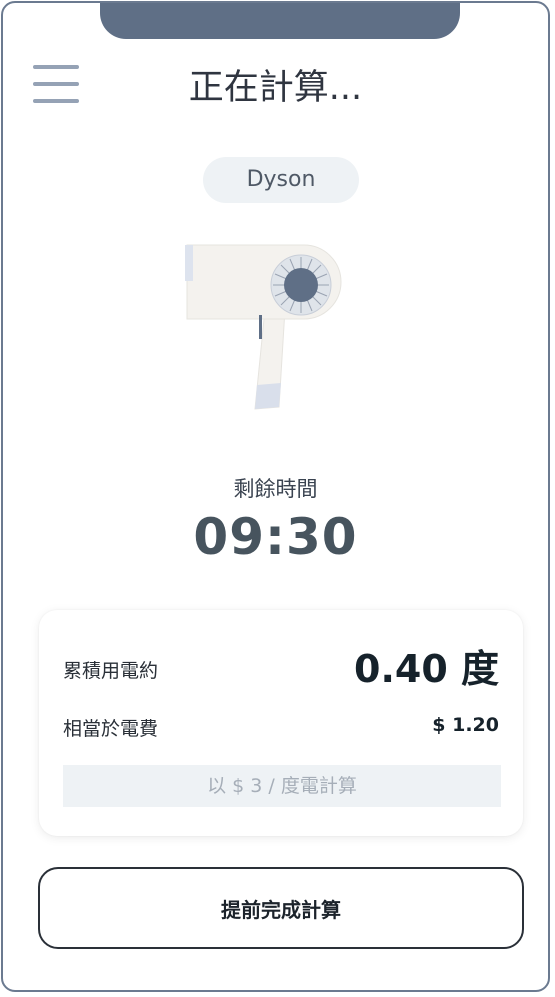  I want to click on device-notch, so click(280, 21).